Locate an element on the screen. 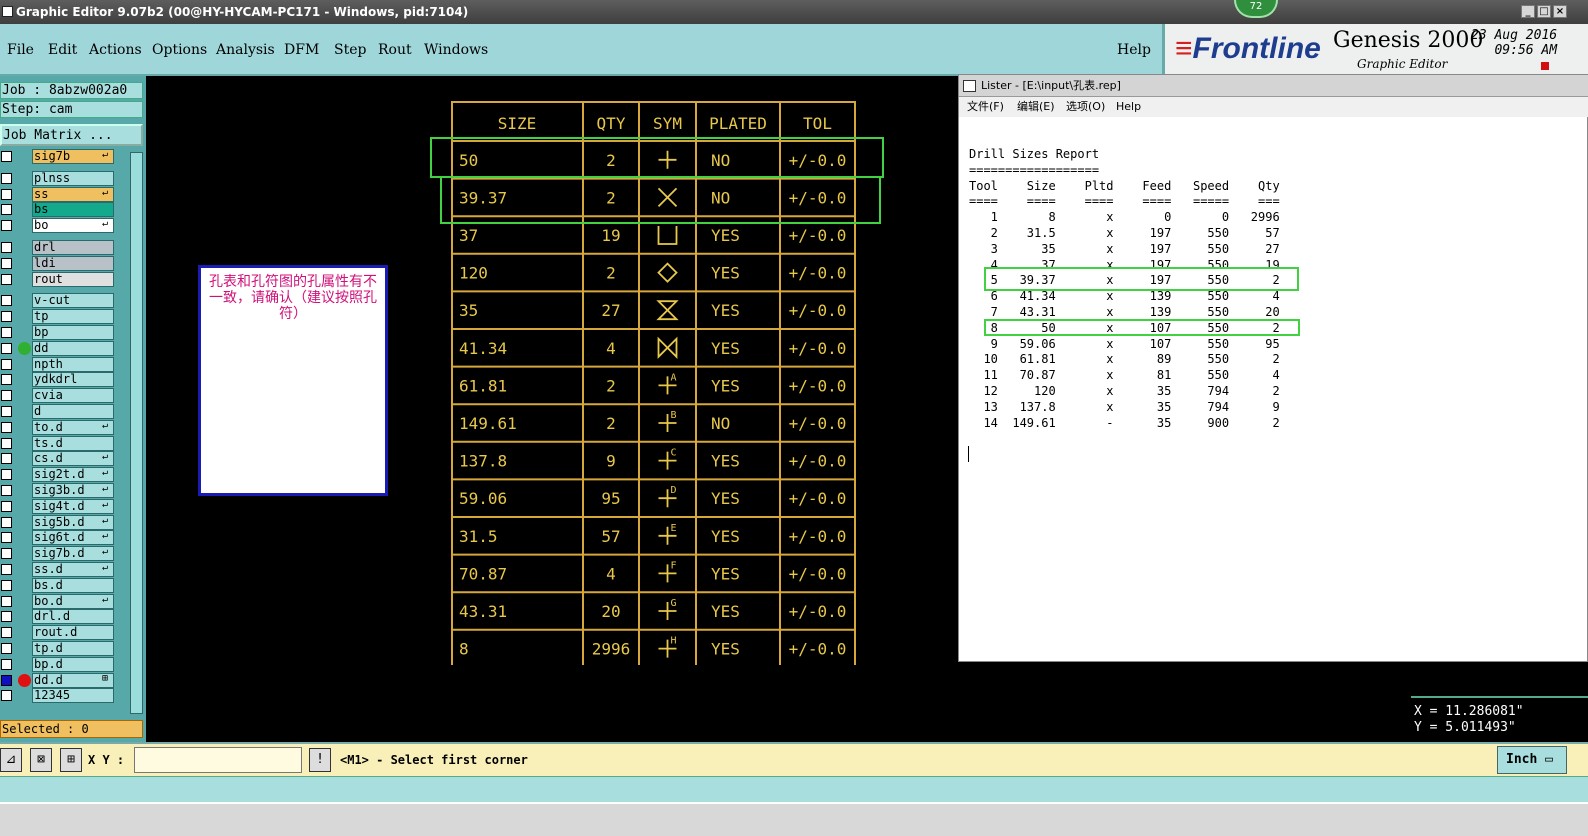 The height and width of the screenshot is (836, 1588). layer-name: tp.d is located at coordinates (73, 648).